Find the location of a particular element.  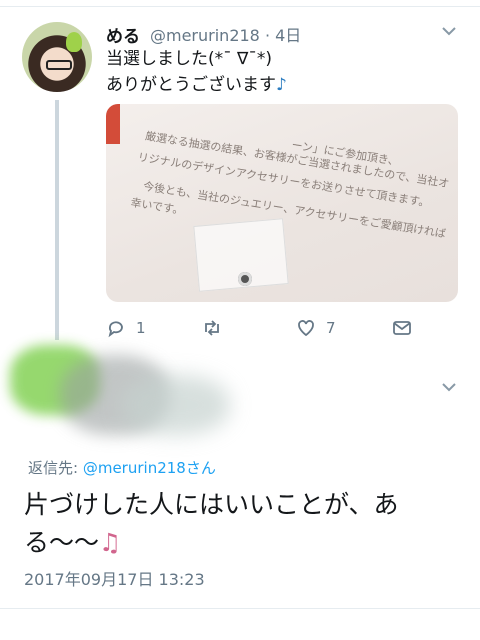

tweet-line-1: 当選しました(*¯ ∇¯*) is located at coordinates (189, 59).